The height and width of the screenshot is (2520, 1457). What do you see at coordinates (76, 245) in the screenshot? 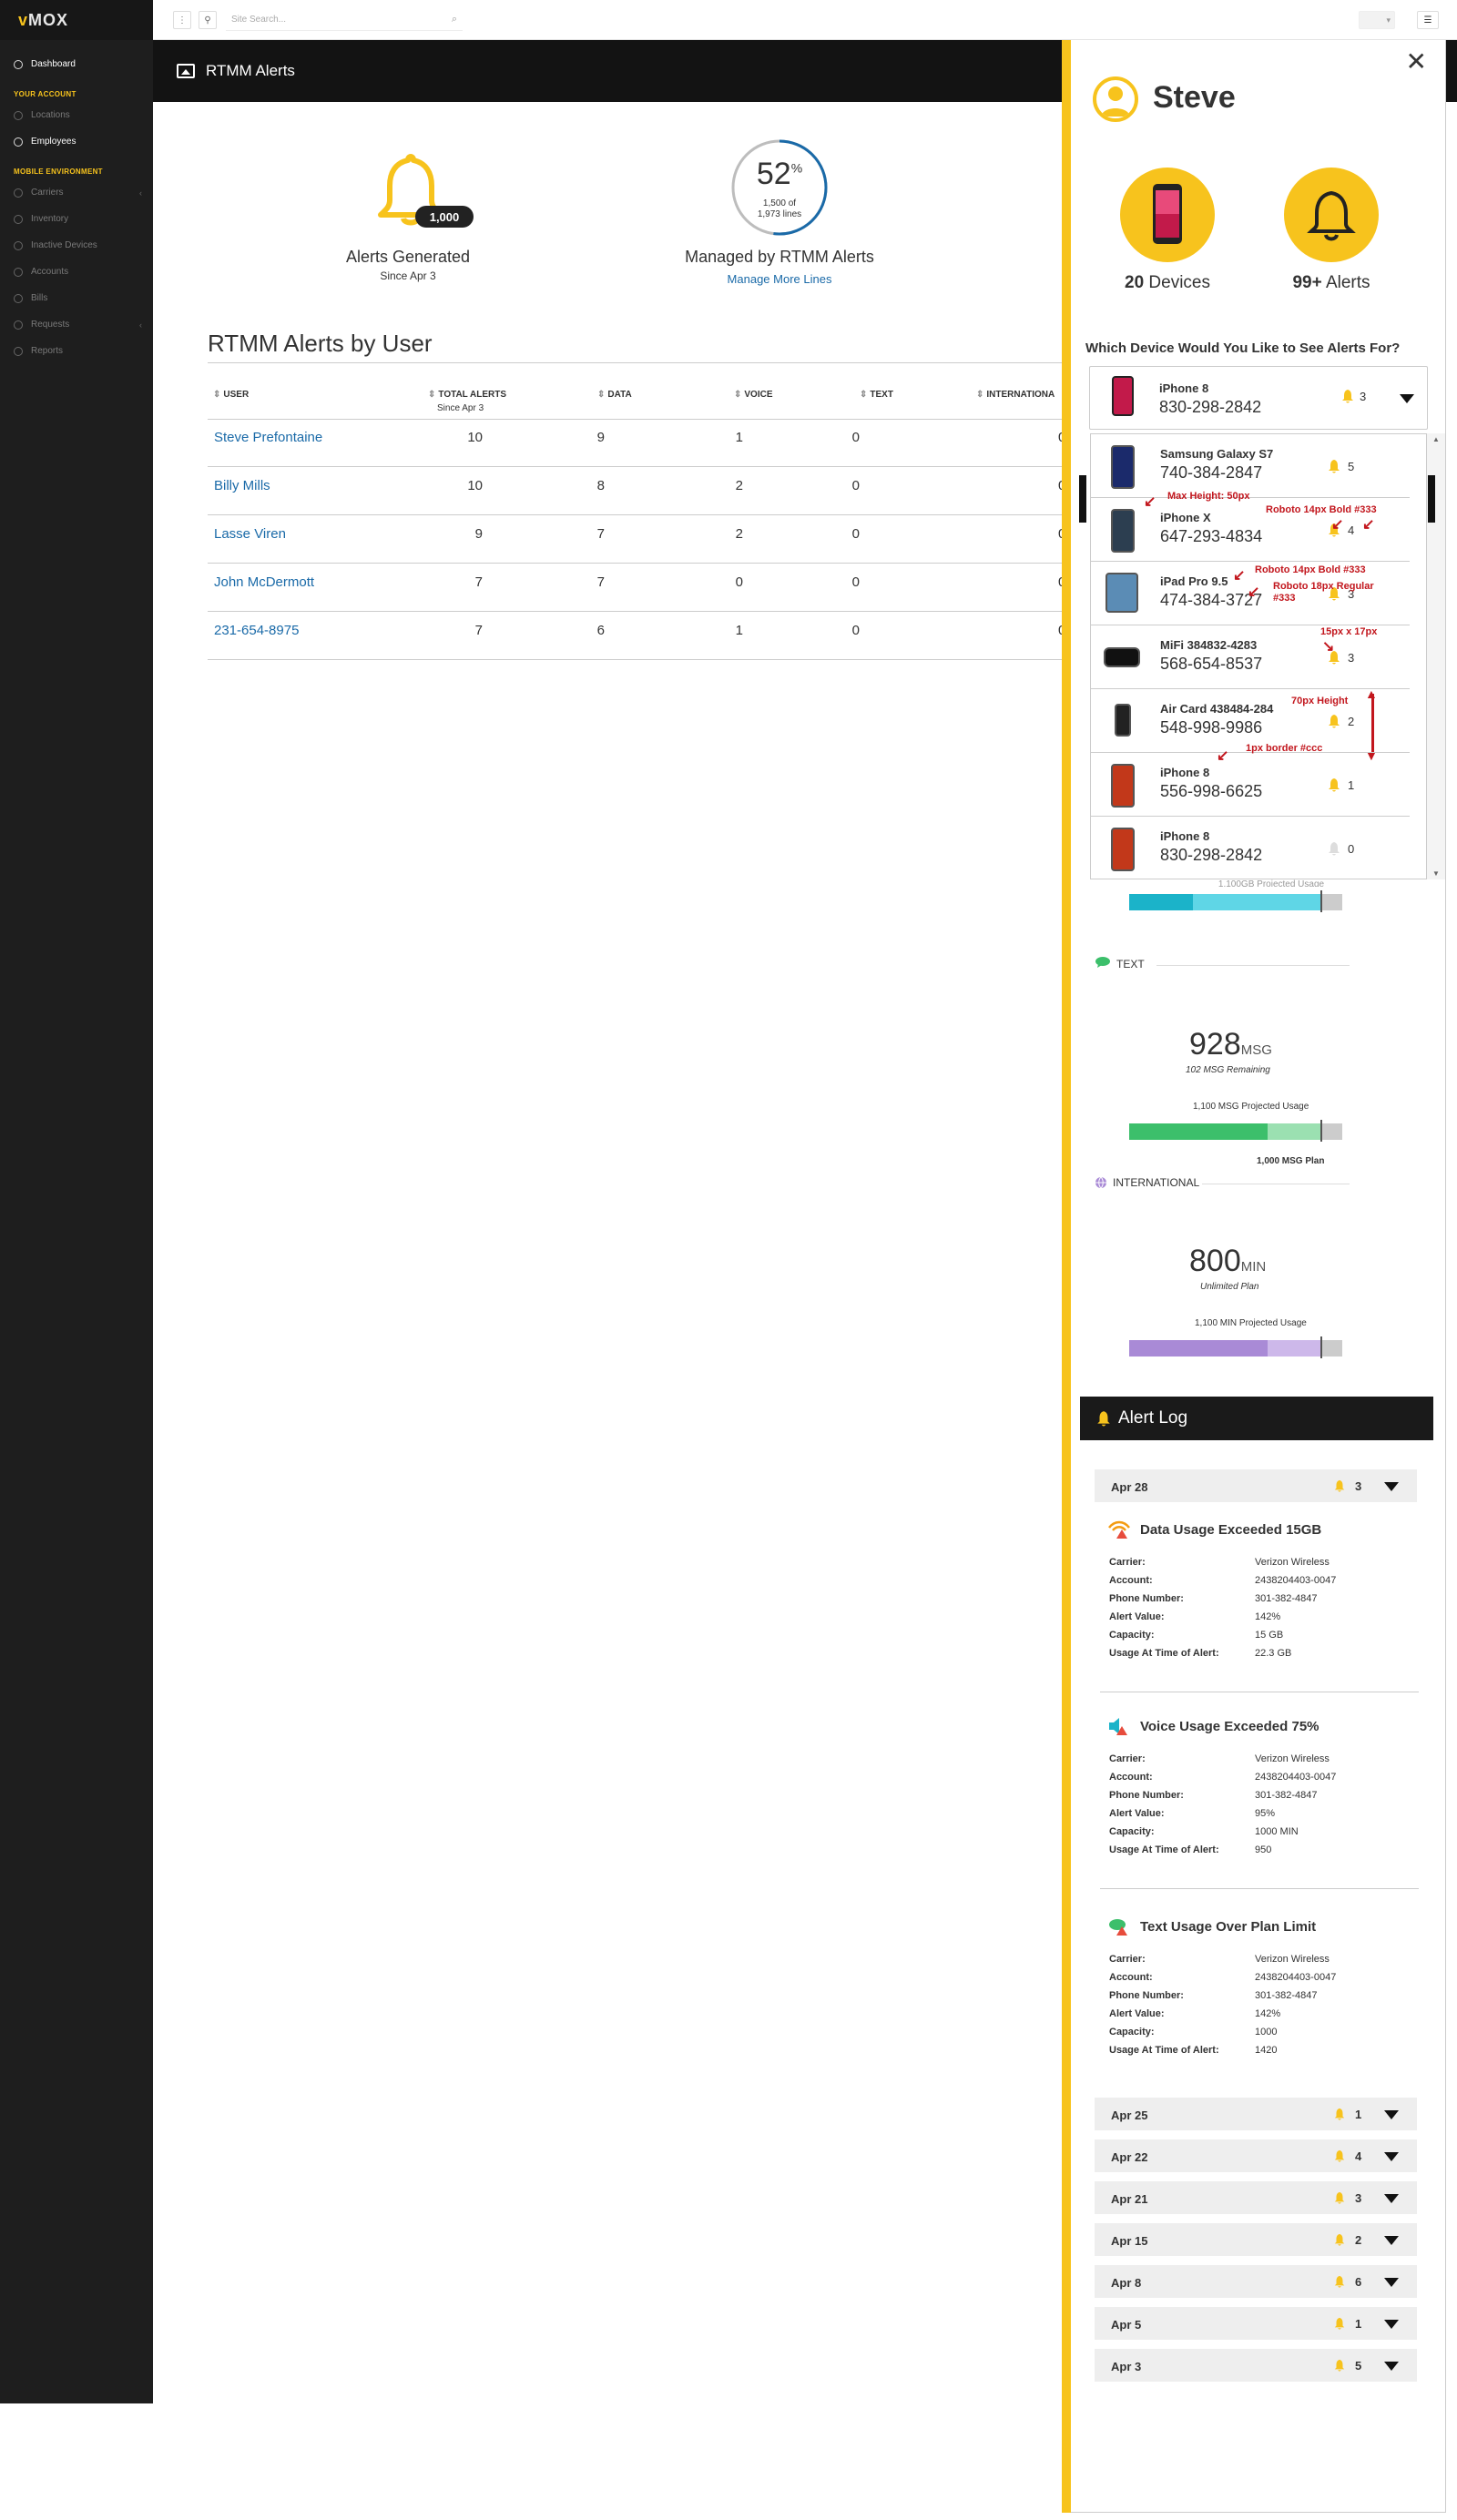
I see `sidebar-item-inactive-devices: Inactive Devices` at bounding box center [76, 245].